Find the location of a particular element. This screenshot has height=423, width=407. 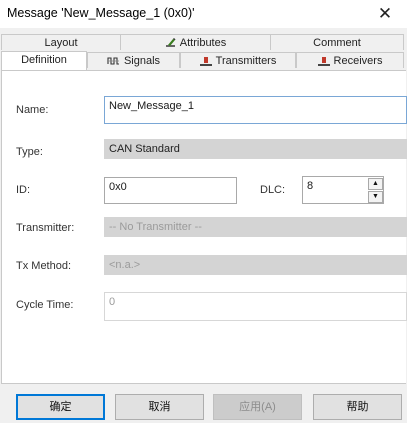

tab-comment-label: Comment is located at coordinates (337, 43).